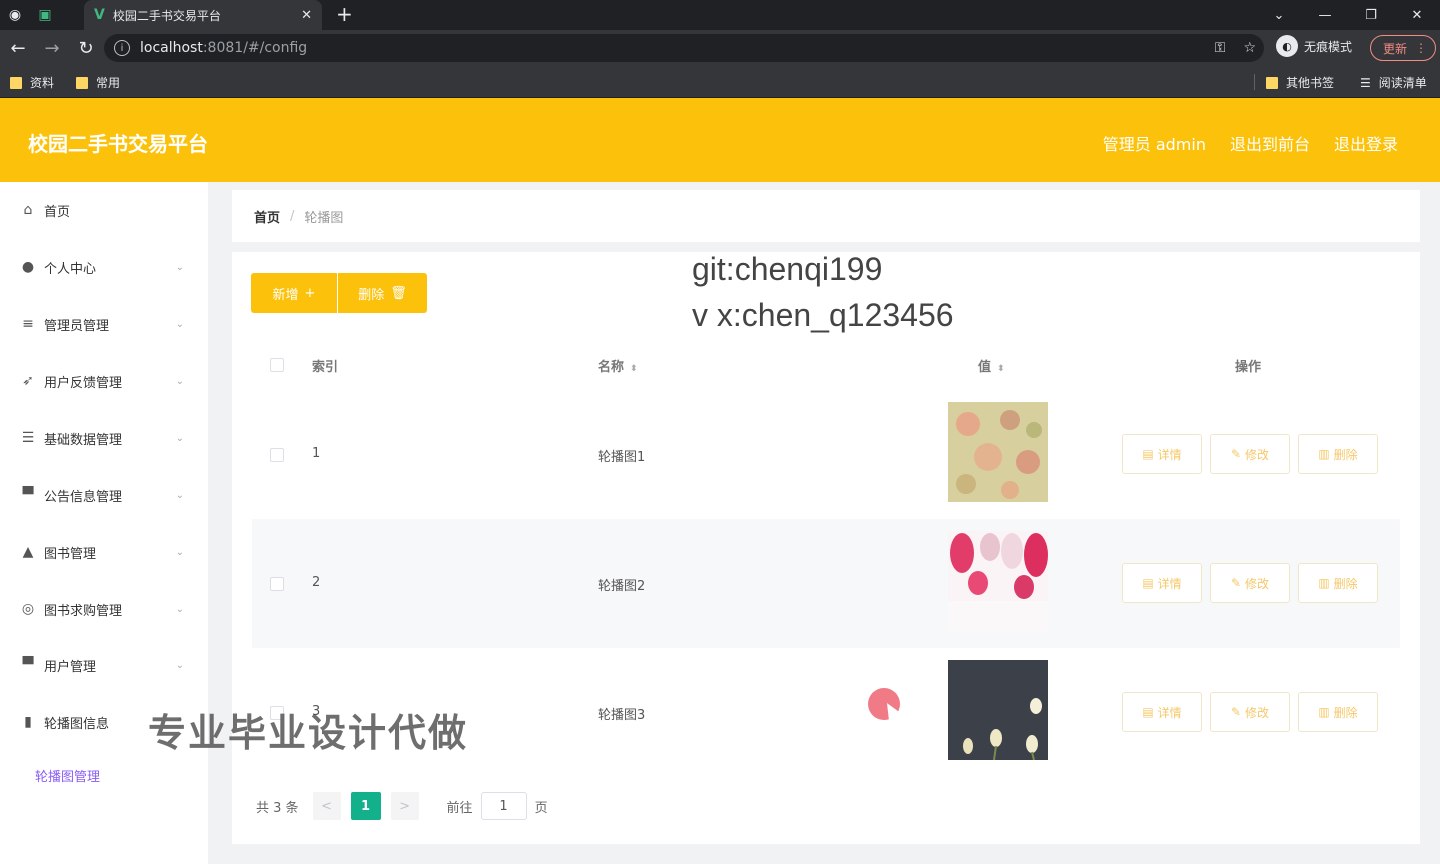 This screenshot has width=1440, height=864. I want to click on monitor-icon: ▀, so click(28, 495).